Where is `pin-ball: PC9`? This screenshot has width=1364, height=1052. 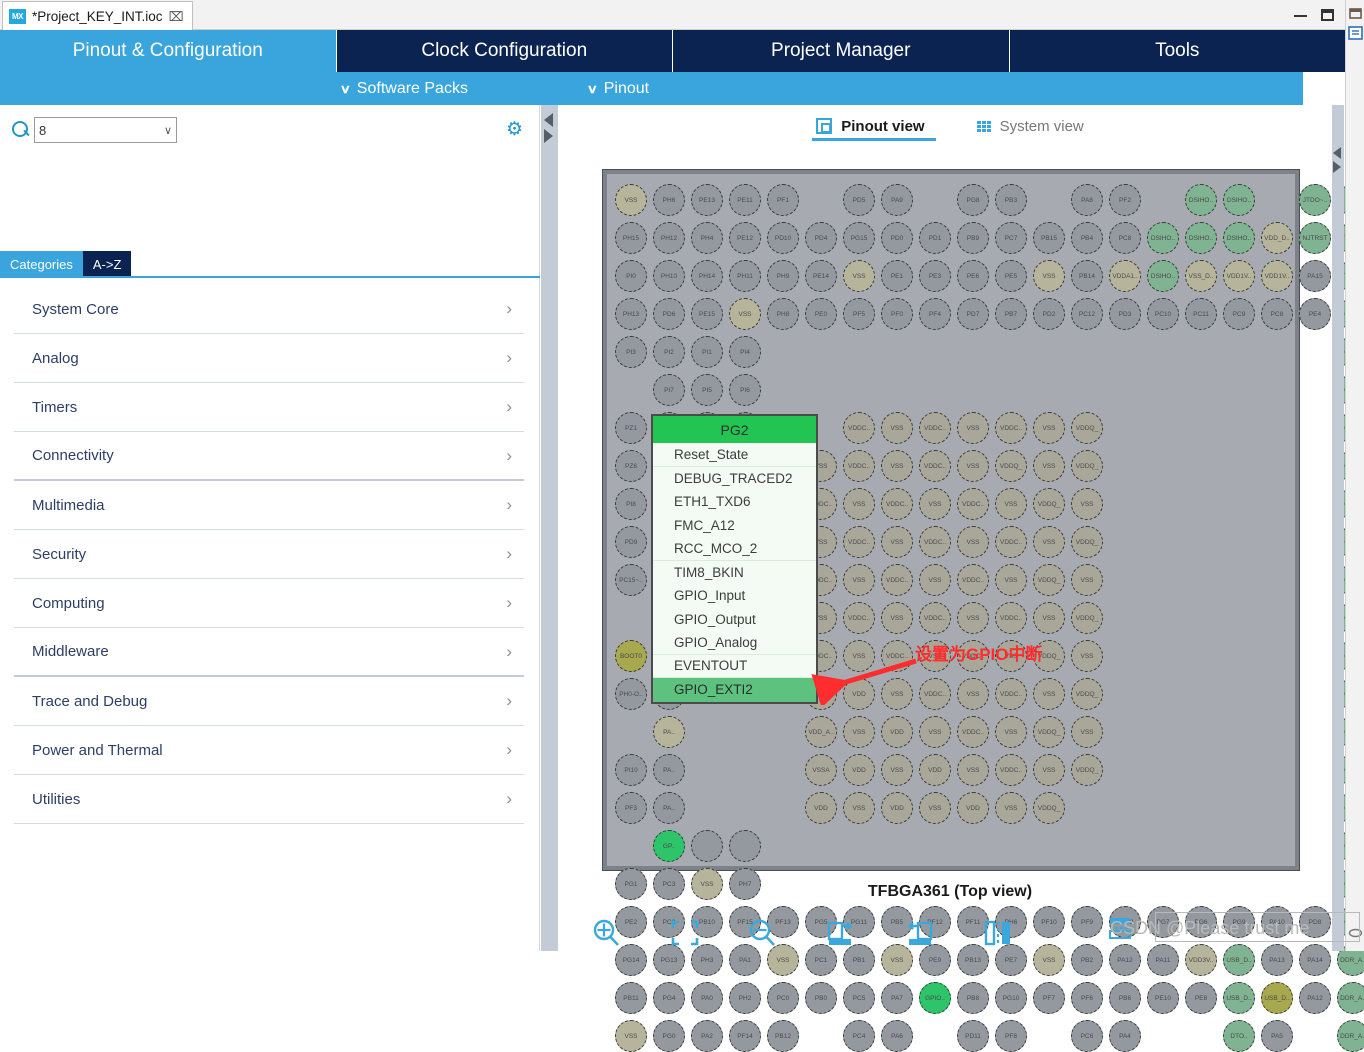
pin-ball: PC9 is located at coordinates (1239, 314).